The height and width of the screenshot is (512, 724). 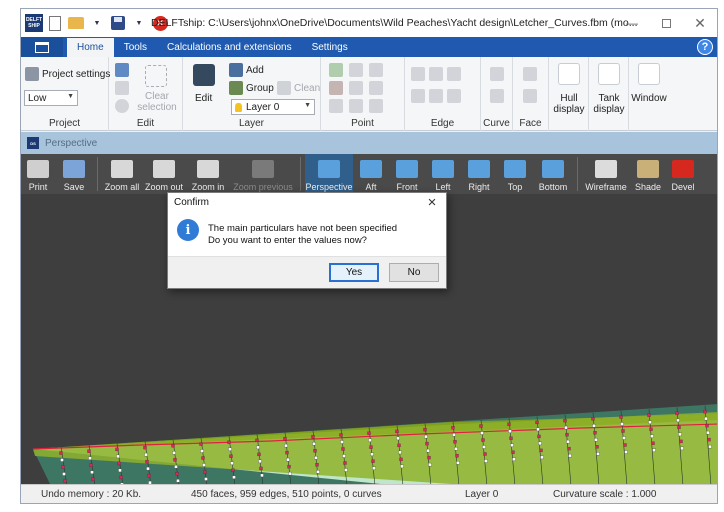 What do you see at coordinates (263, 174) in the screenshot?
I see `zoom-previous-button: Zoom previous` at bounding box center [263, 174].